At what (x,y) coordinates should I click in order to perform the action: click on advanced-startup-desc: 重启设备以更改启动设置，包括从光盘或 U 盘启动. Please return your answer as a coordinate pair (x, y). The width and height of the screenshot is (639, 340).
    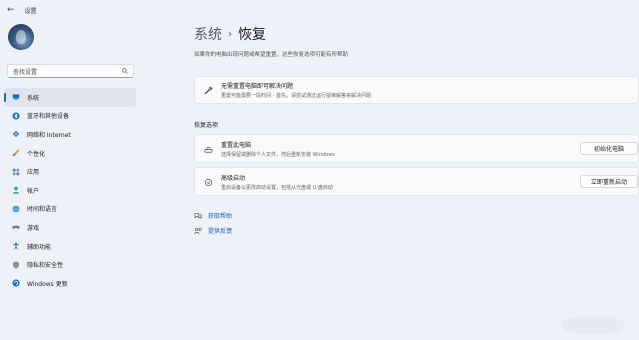
    Looking at the image, I should click on (277, 187).